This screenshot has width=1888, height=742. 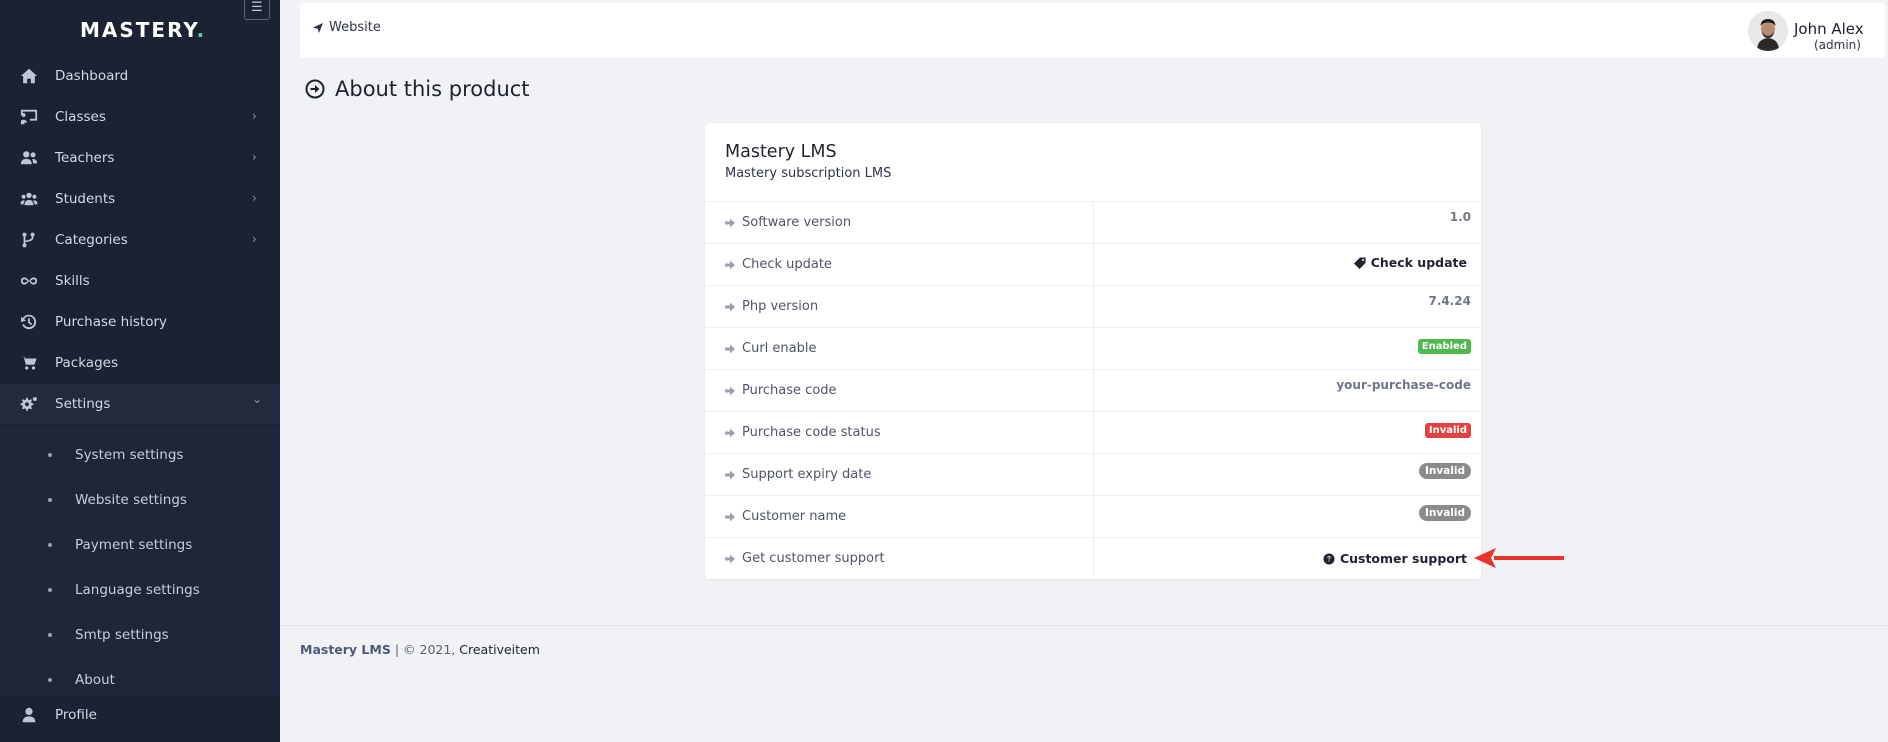 I want to click on page-title: About this product, so click(x=417, y=89).